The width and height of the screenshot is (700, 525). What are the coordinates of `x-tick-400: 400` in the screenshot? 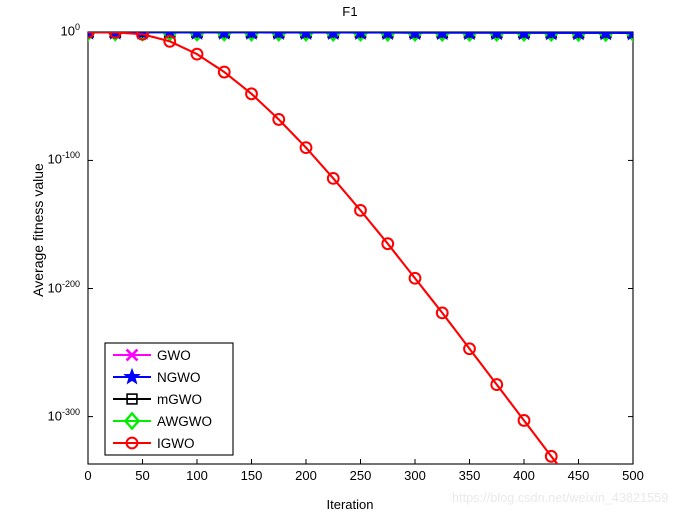 It's located at (524, 475).